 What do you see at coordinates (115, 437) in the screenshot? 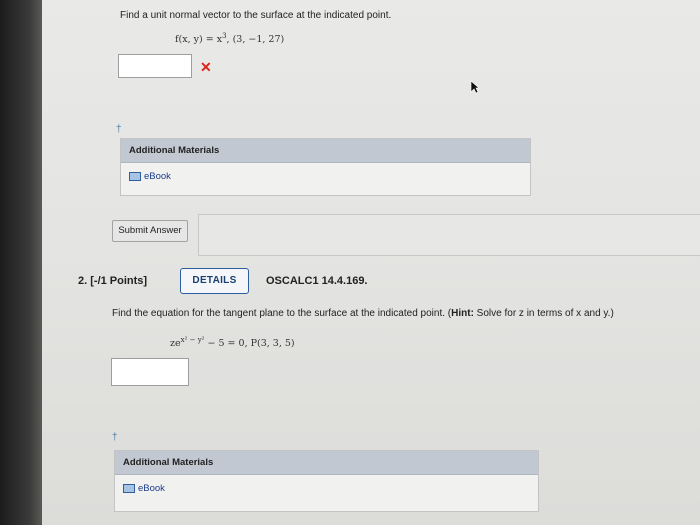
I see `q2-dagger-marker: †` at bounding box center [115, 437].